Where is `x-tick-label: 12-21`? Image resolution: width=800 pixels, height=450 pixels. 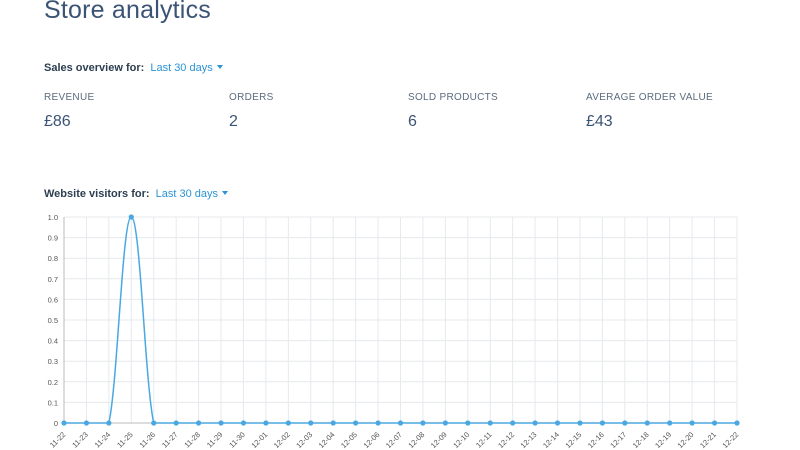
x-tick-label: 12-21 is located at coordinates (708, 440).